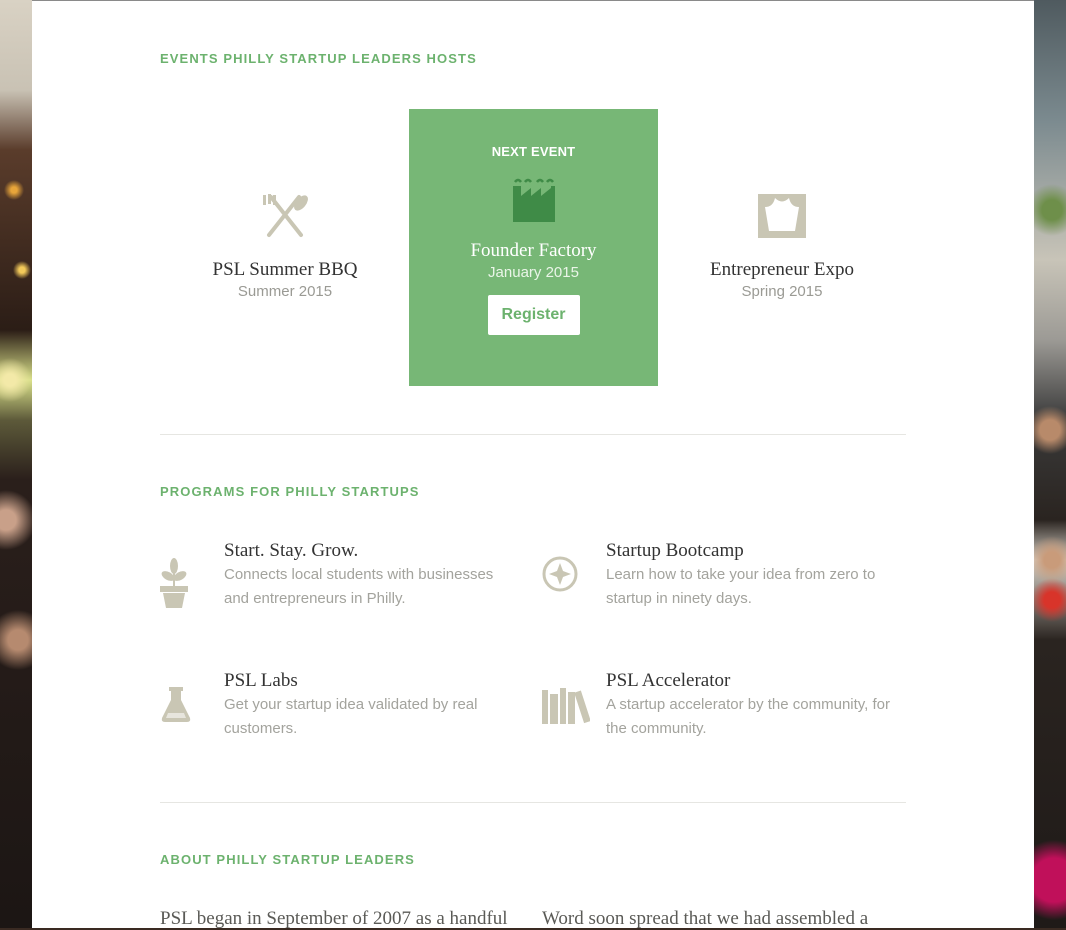  Describe the element at coordinates (566, 706) in the screenshot. I see `books-icon` at that location.